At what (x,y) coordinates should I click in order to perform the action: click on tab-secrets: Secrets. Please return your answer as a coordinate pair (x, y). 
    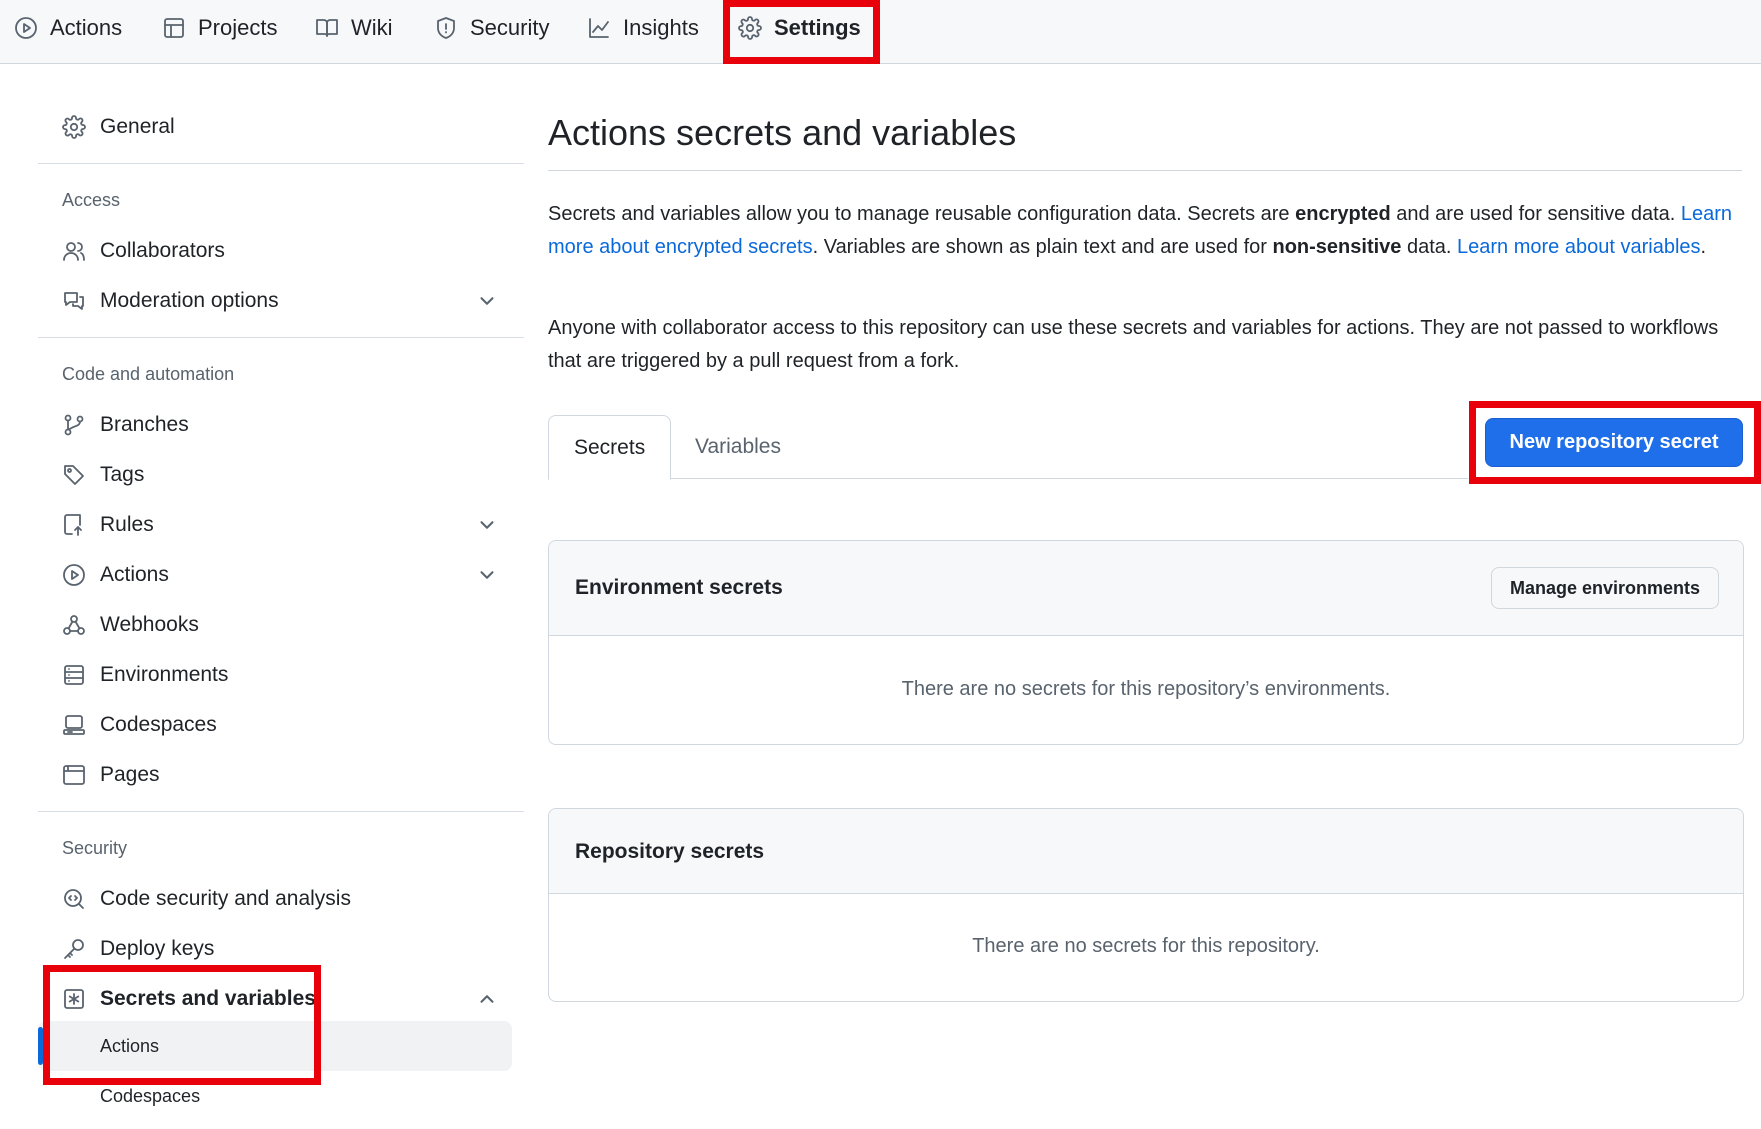
    Looking at the image, I should click on (610, 447).